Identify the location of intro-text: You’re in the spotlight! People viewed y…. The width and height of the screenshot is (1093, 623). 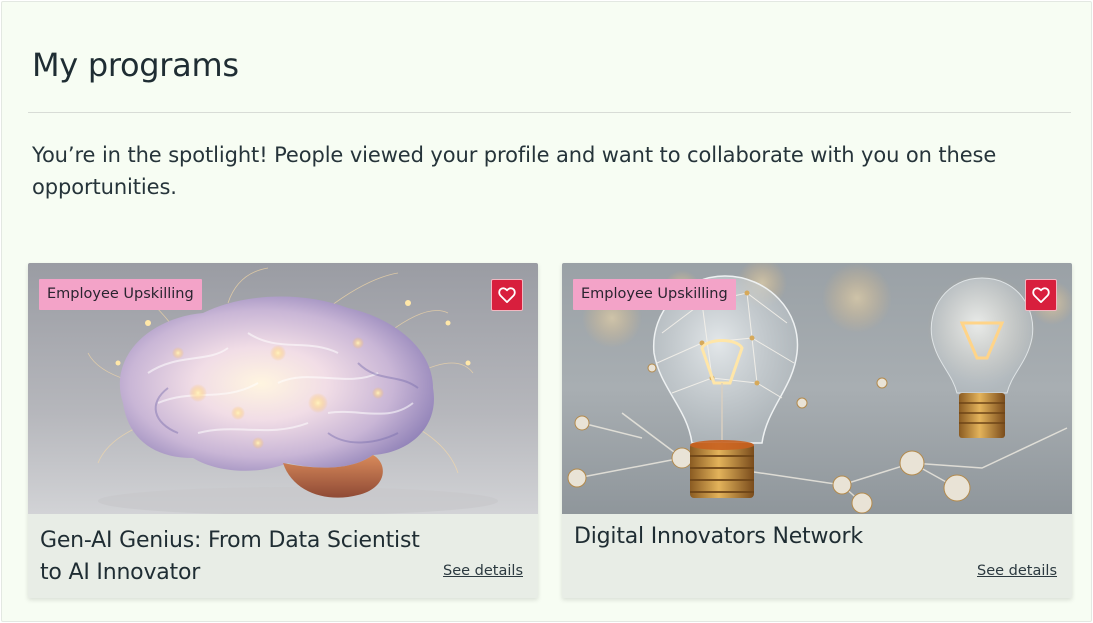
(514, 171).